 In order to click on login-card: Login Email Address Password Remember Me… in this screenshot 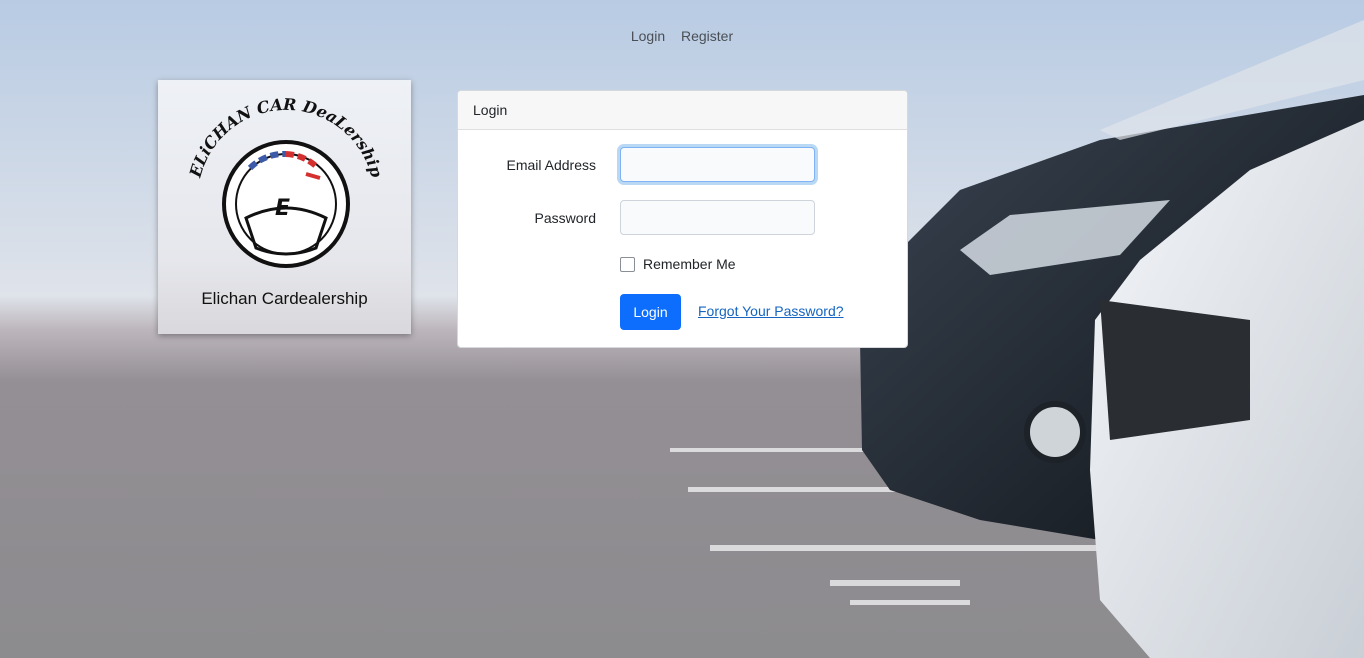, I will do `click(682, 219)`.